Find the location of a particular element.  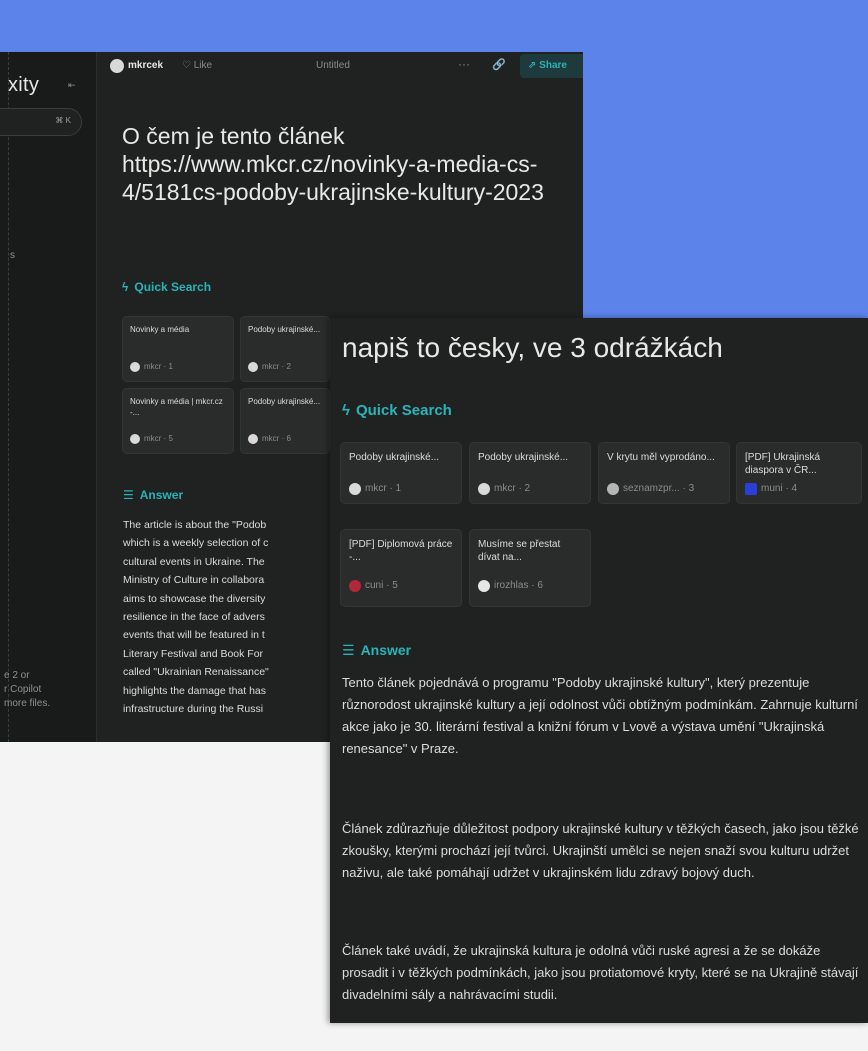

more-options-icon: ··· is located at coordinates (464, 64).